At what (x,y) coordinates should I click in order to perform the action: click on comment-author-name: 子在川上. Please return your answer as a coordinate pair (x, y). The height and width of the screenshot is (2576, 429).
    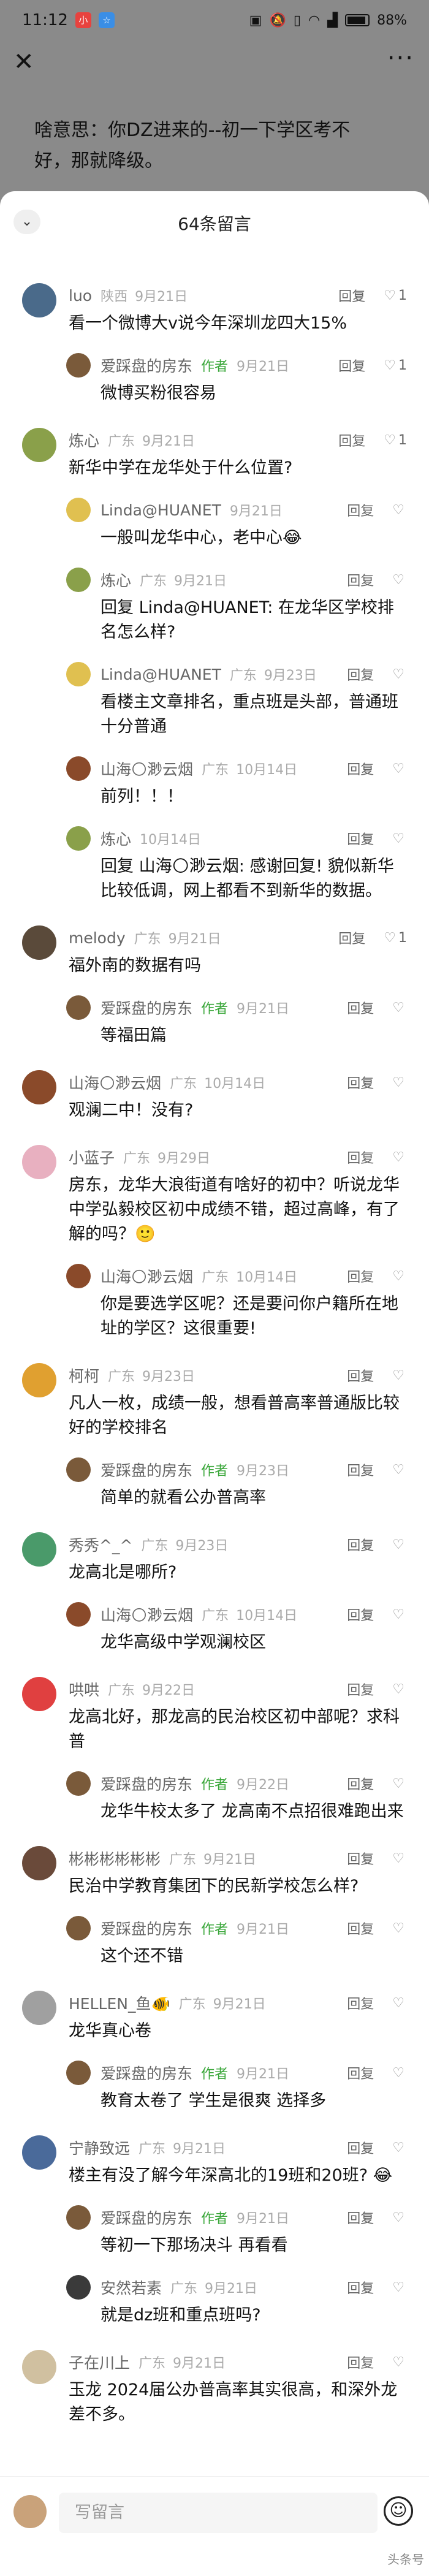
    Looking at the image, I should click on (99, 2362).